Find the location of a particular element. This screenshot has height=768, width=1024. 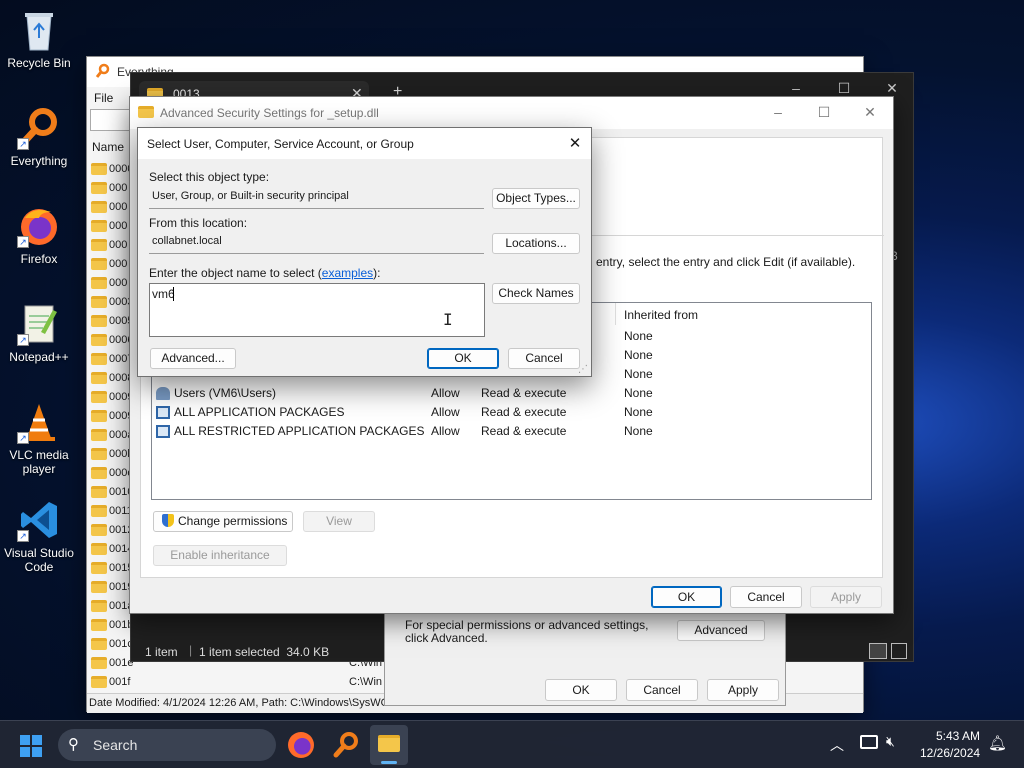

list-item: 001e is located at coordinates (112, 663).